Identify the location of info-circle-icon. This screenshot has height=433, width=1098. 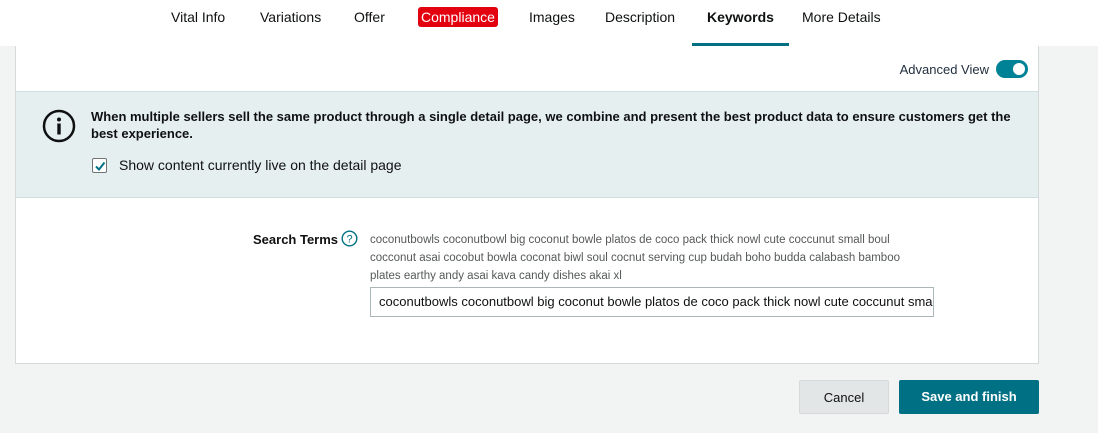
(59, 126).